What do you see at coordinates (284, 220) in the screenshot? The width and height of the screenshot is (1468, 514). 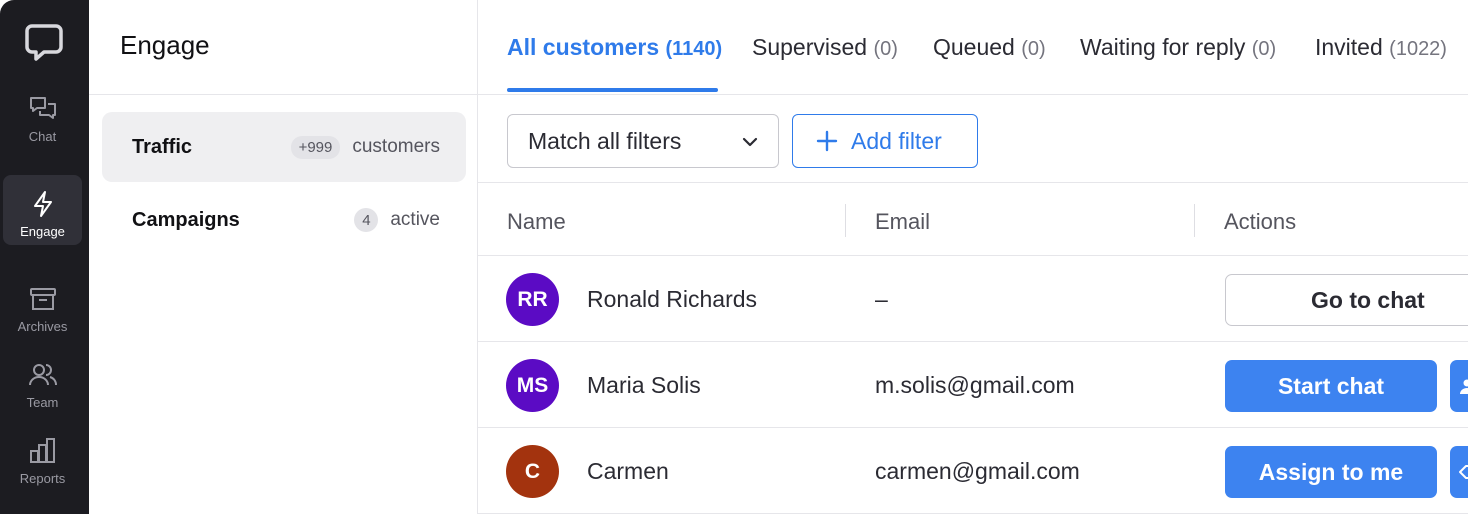 I see `panel-item-campaigns: Campaigns 4 active` at bounding box center [284, 220].